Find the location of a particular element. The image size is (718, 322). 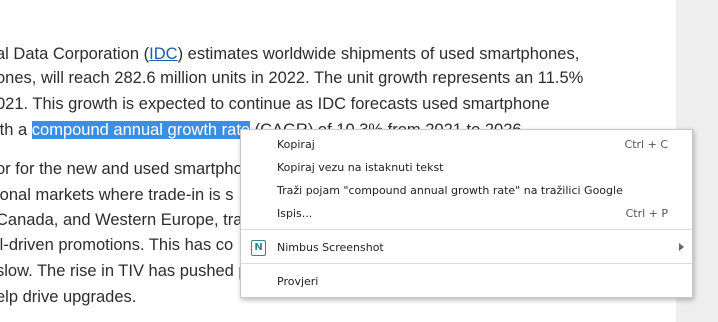

article-line: ional markets where trade-in is s is located at coordinates (117, 195).